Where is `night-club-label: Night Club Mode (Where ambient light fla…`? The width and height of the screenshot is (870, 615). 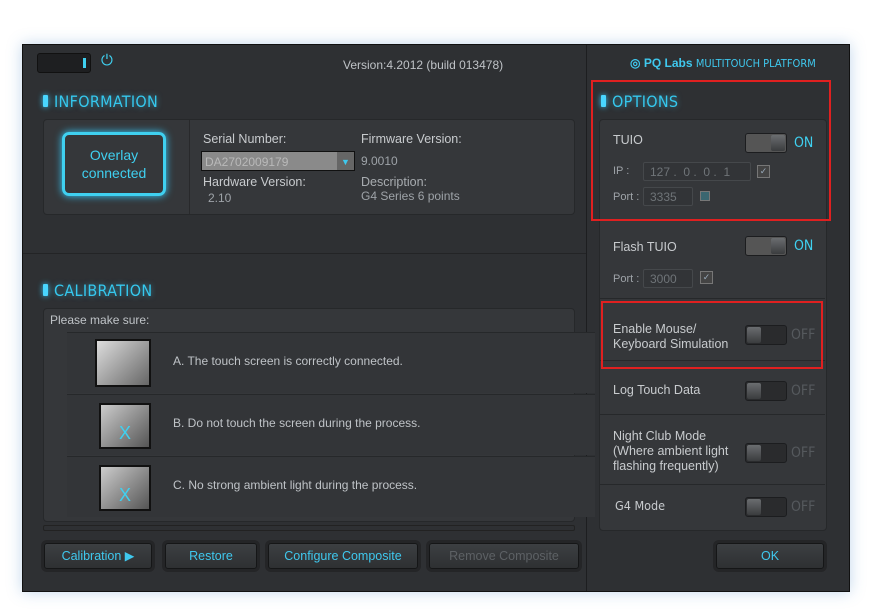
night-club-label: Night Club Mode (Where ambient light fla… is located at coordinates (671, 451).